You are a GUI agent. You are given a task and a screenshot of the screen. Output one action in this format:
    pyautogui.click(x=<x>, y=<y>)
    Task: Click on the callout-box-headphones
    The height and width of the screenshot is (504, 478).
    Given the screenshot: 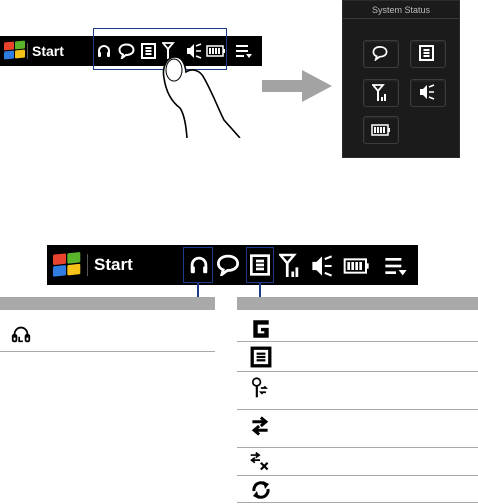 What is the action you would take?
    pyautogui.click(x=198, y=265)
    